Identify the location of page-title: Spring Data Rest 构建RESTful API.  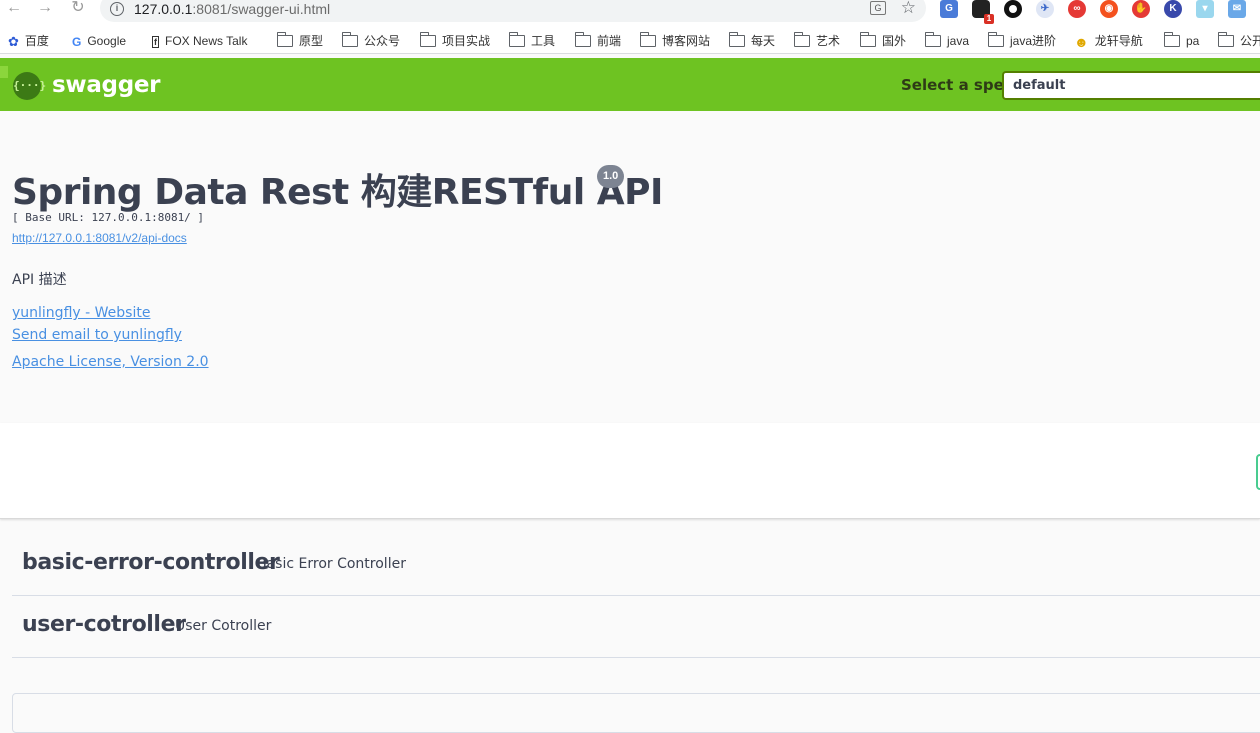
(337, 192).